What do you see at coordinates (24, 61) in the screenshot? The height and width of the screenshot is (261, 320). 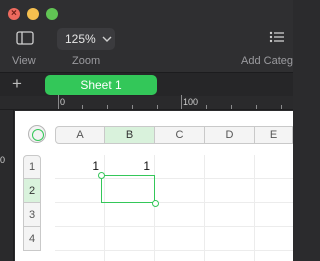 I see `view-label: View` at bounding box center [24, 61].